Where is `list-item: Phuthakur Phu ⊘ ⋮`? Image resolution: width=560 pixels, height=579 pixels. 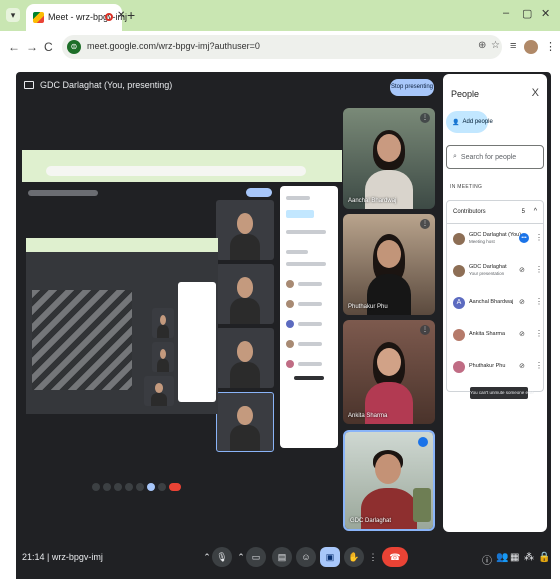 list-item: Phuthakur Phu ⊘ ⋮ is located at coordinates (496, 368).